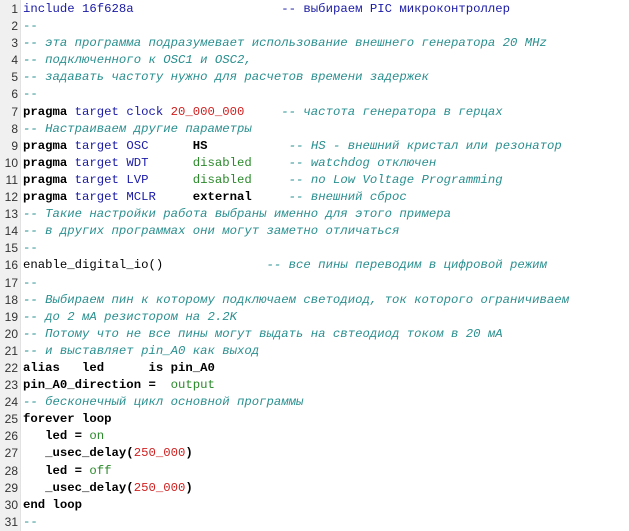 This screenshot has height=531, width=629. Describe the element at coordinates (344, 162) in the screenshot. I see `code-comment: -- watchdog отключен` at that location.